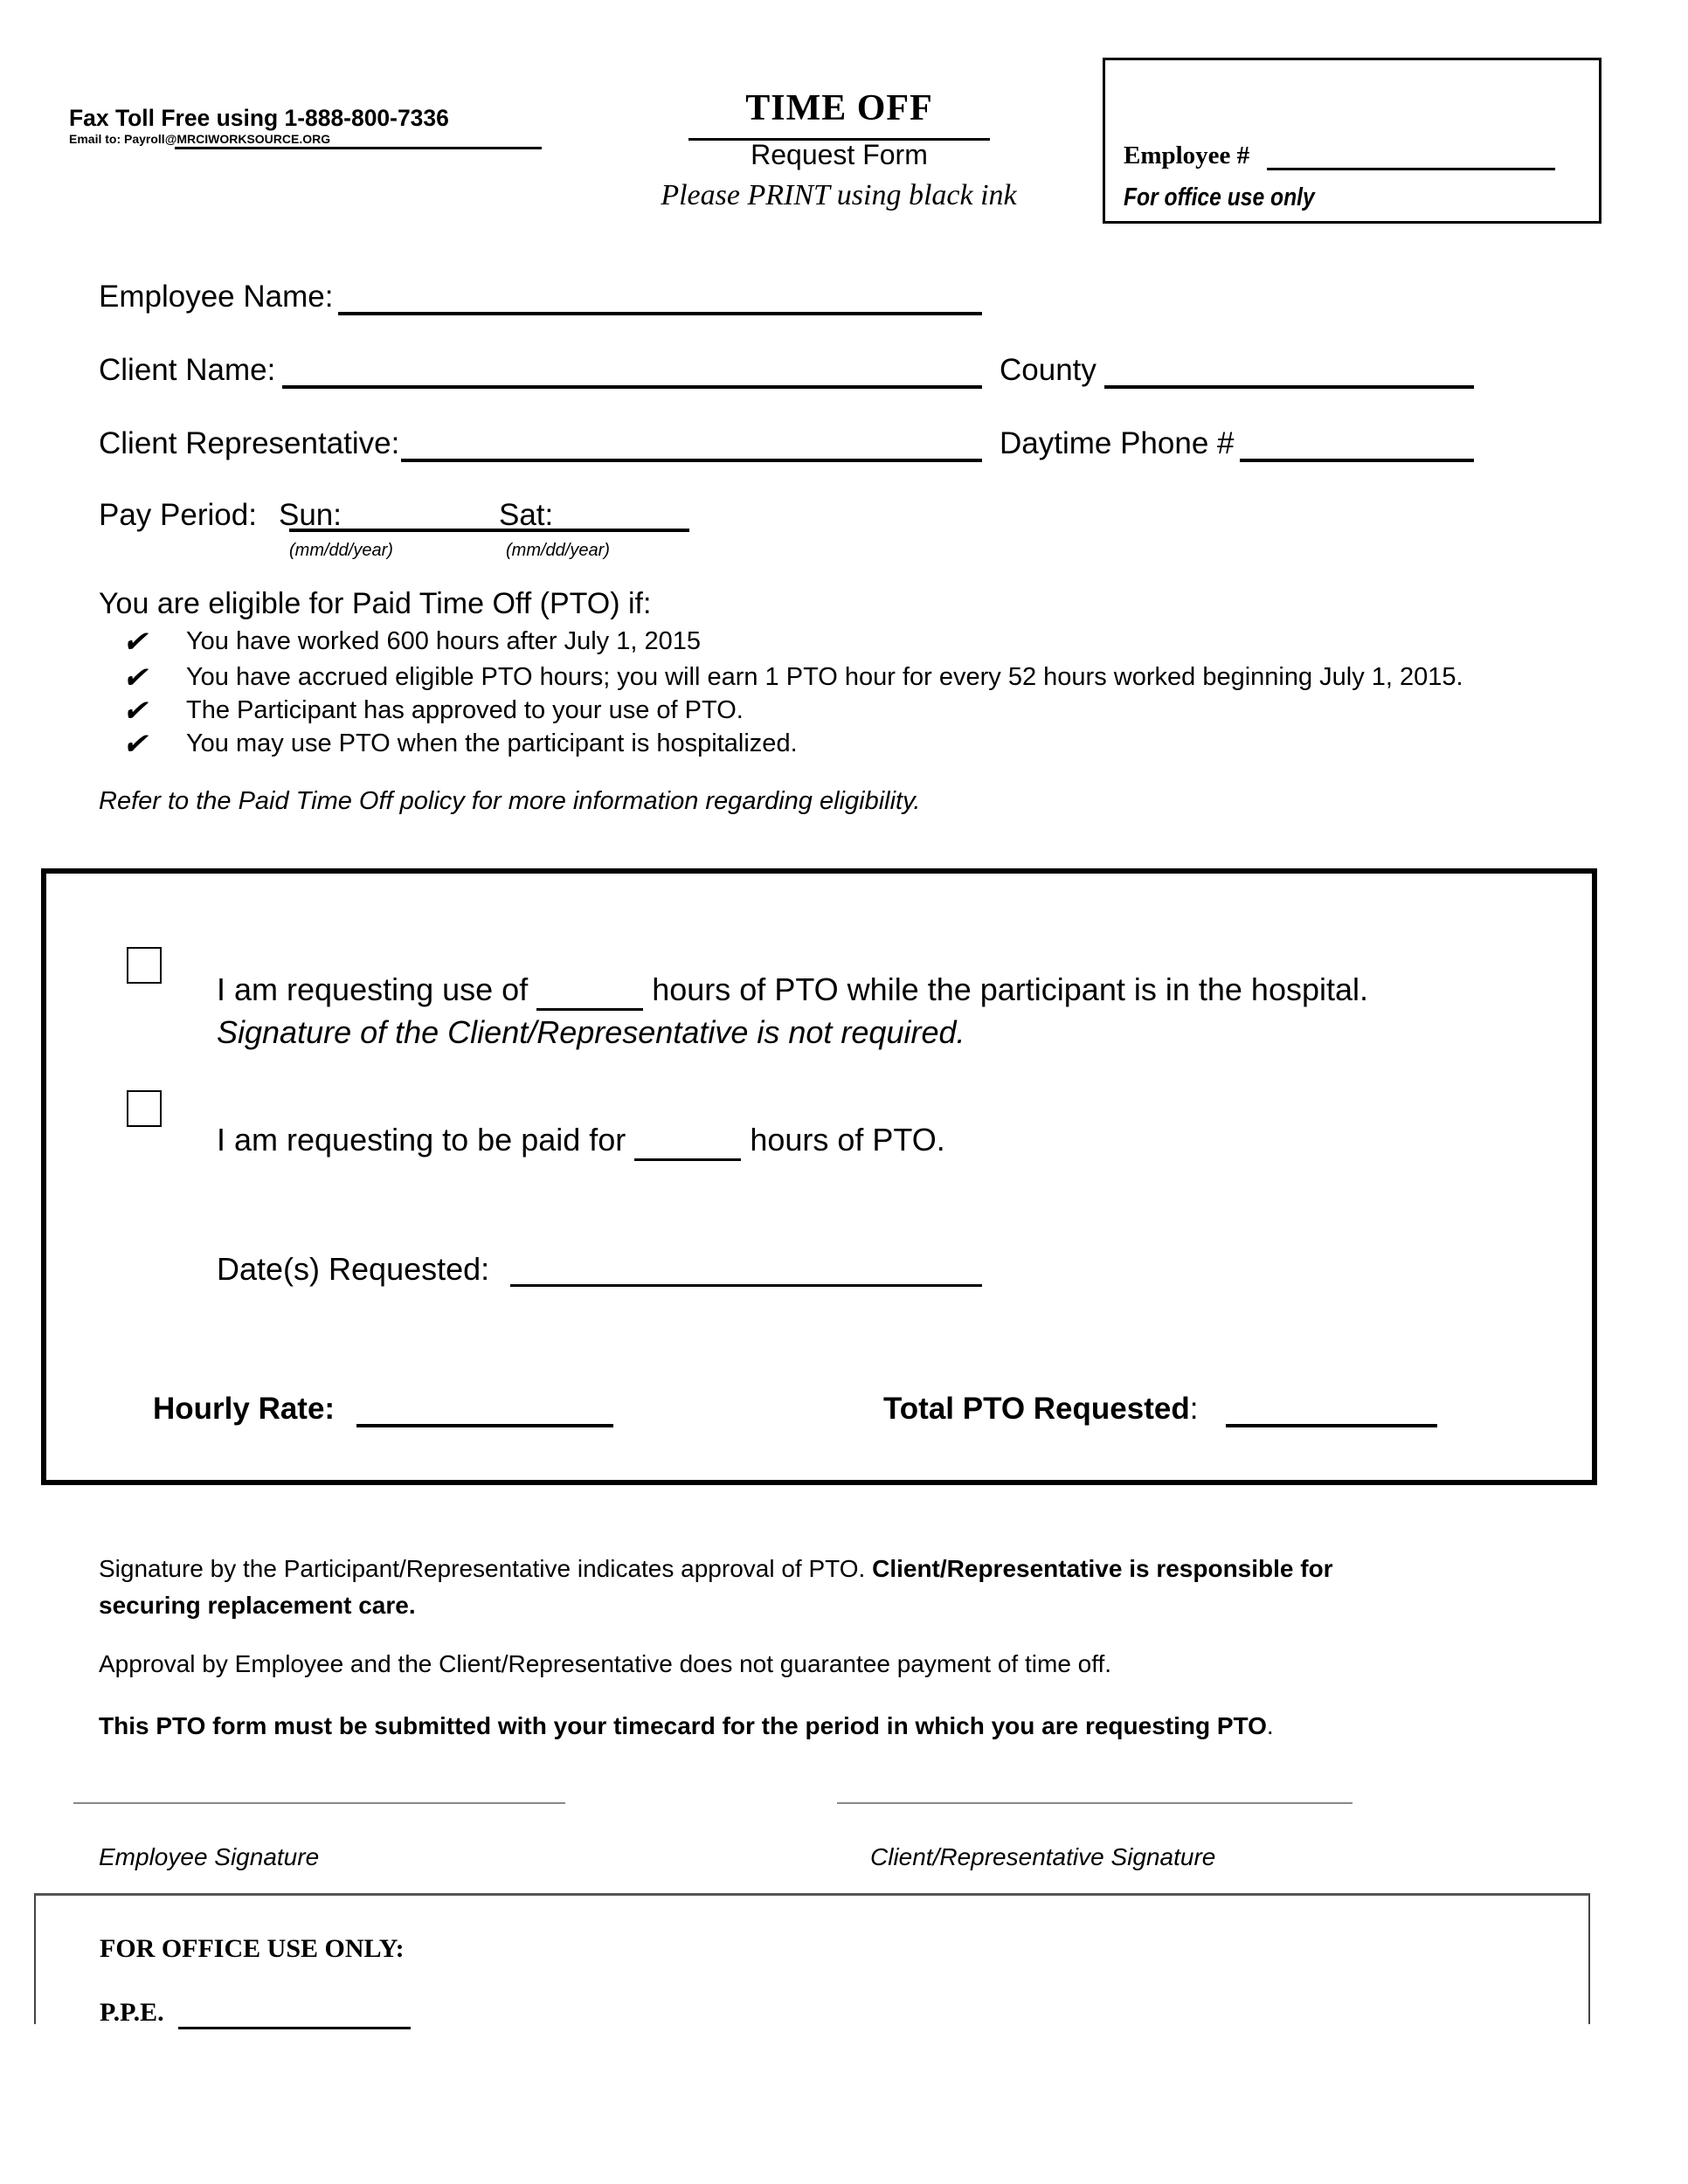 The width and height of the screenshot is (1688, 2184). I want to click on total-pto-field, so click(1331, 1425).